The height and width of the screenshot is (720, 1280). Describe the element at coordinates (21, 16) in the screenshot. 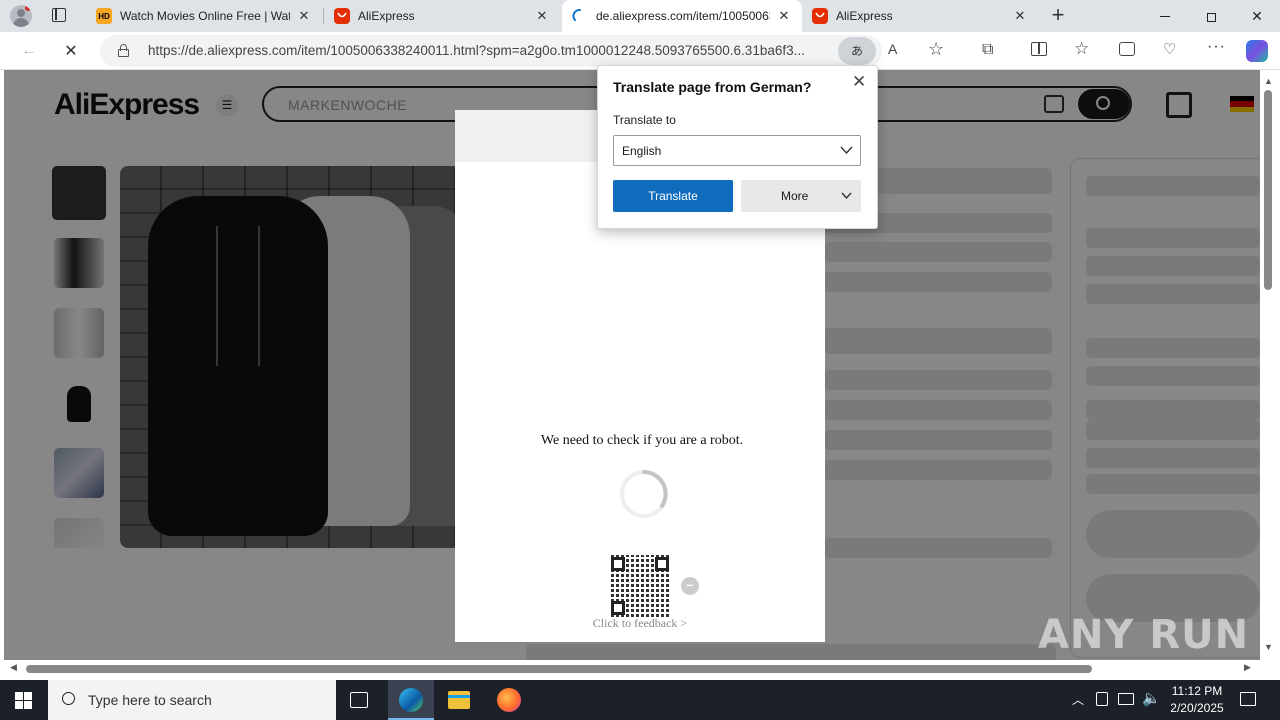

I see `profile-avatar` at that location.